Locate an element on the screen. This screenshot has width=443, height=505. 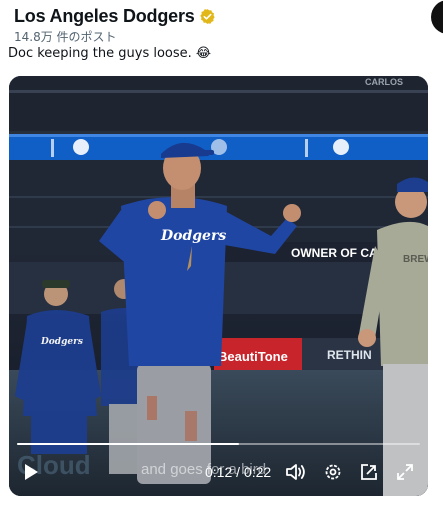
settings-icon is located at coordinates (333, 472).